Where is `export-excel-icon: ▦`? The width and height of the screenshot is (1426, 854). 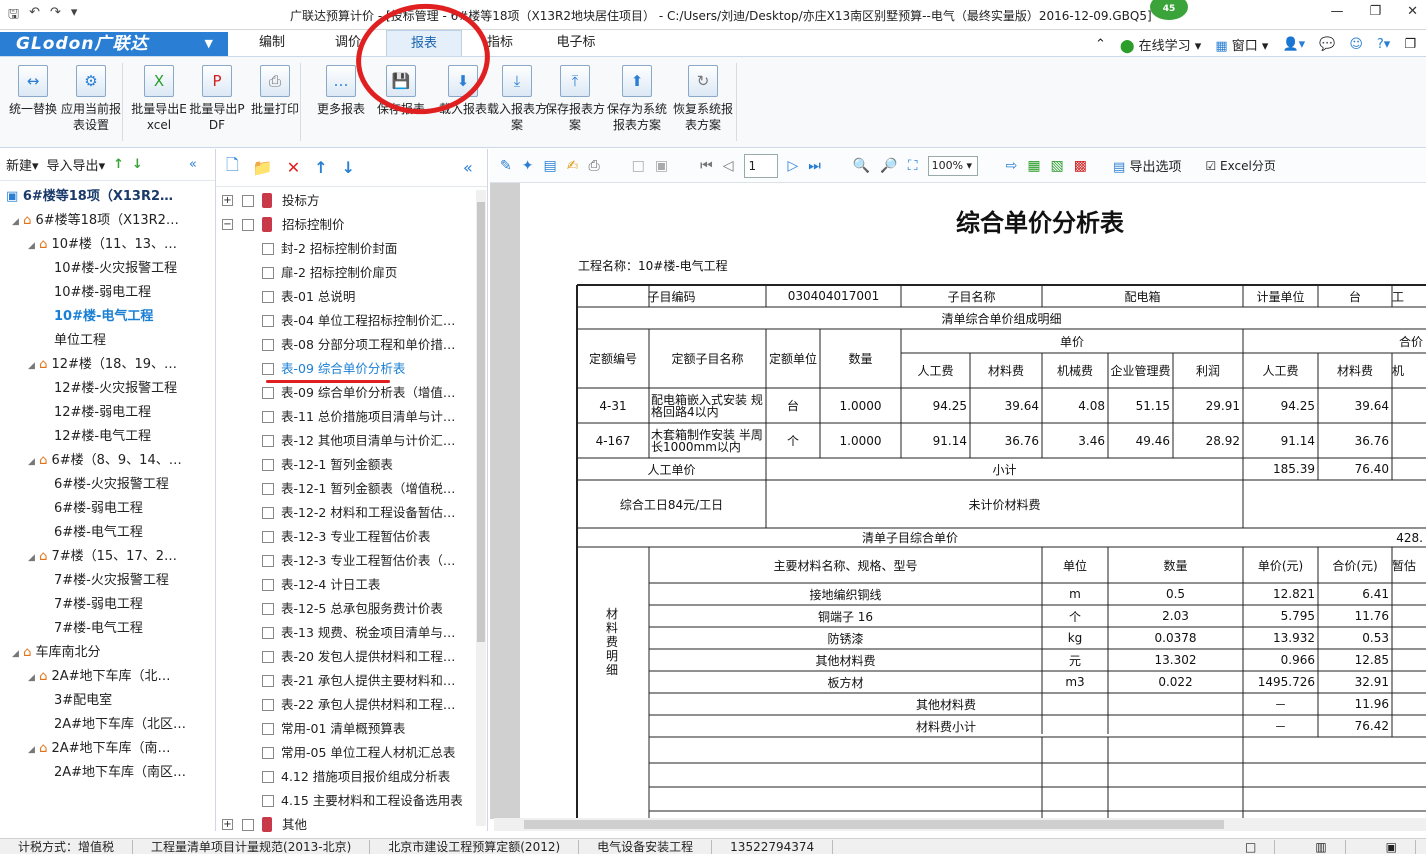
export-excel-icon: ▦ is located at coordinates (1033, 166).